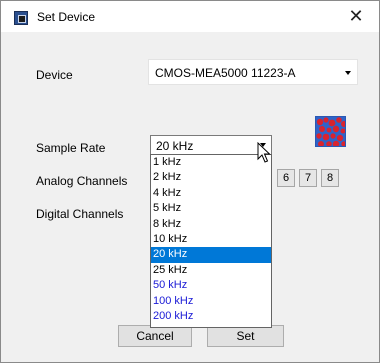 The height and width of the screenshot is (363, 380). Describe the element at coordinates (330, 178) in the screenshot. I see `analog-channel-8-button: 8` at that location.